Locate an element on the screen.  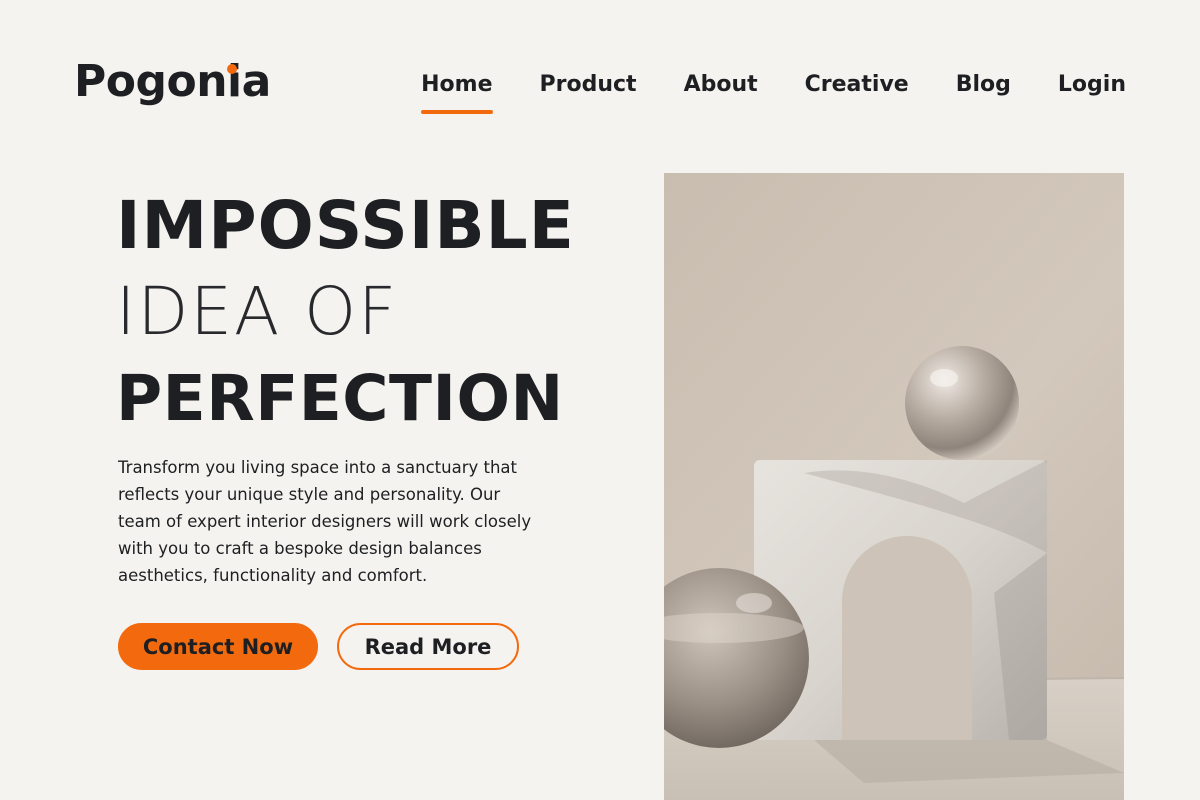
hero-headline: IMPOSSIBLE IDEA OF PERFECTION is located at coordinates (345, 311).